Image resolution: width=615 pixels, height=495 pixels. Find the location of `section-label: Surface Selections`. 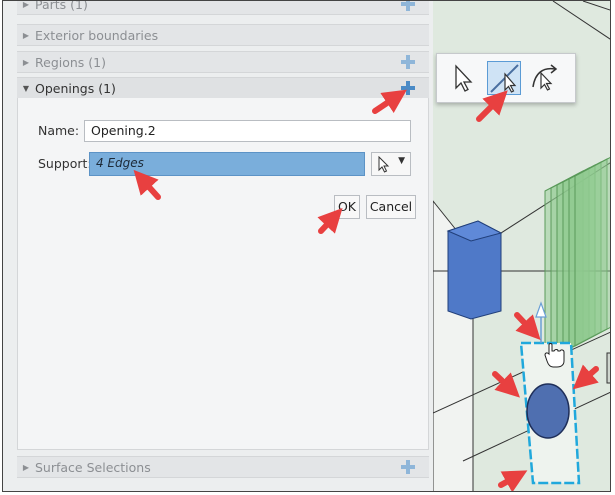

section-label: Surface Selections is located at coordinates (93, 467).